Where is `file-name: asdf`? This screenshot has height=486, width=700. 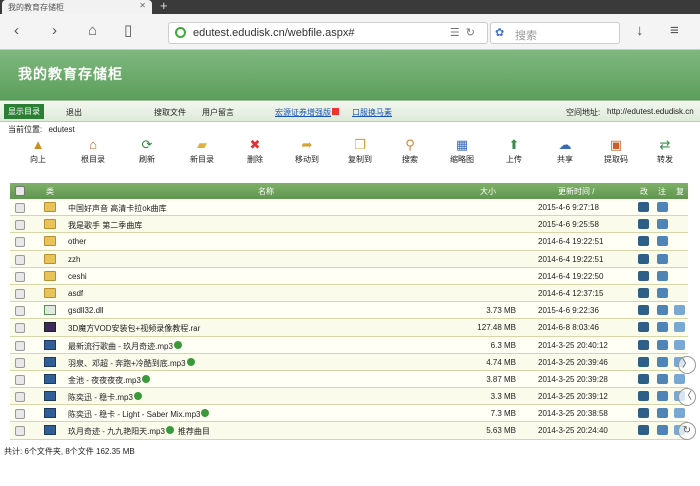 file-name: asdf is located at coordinates (75, 293).